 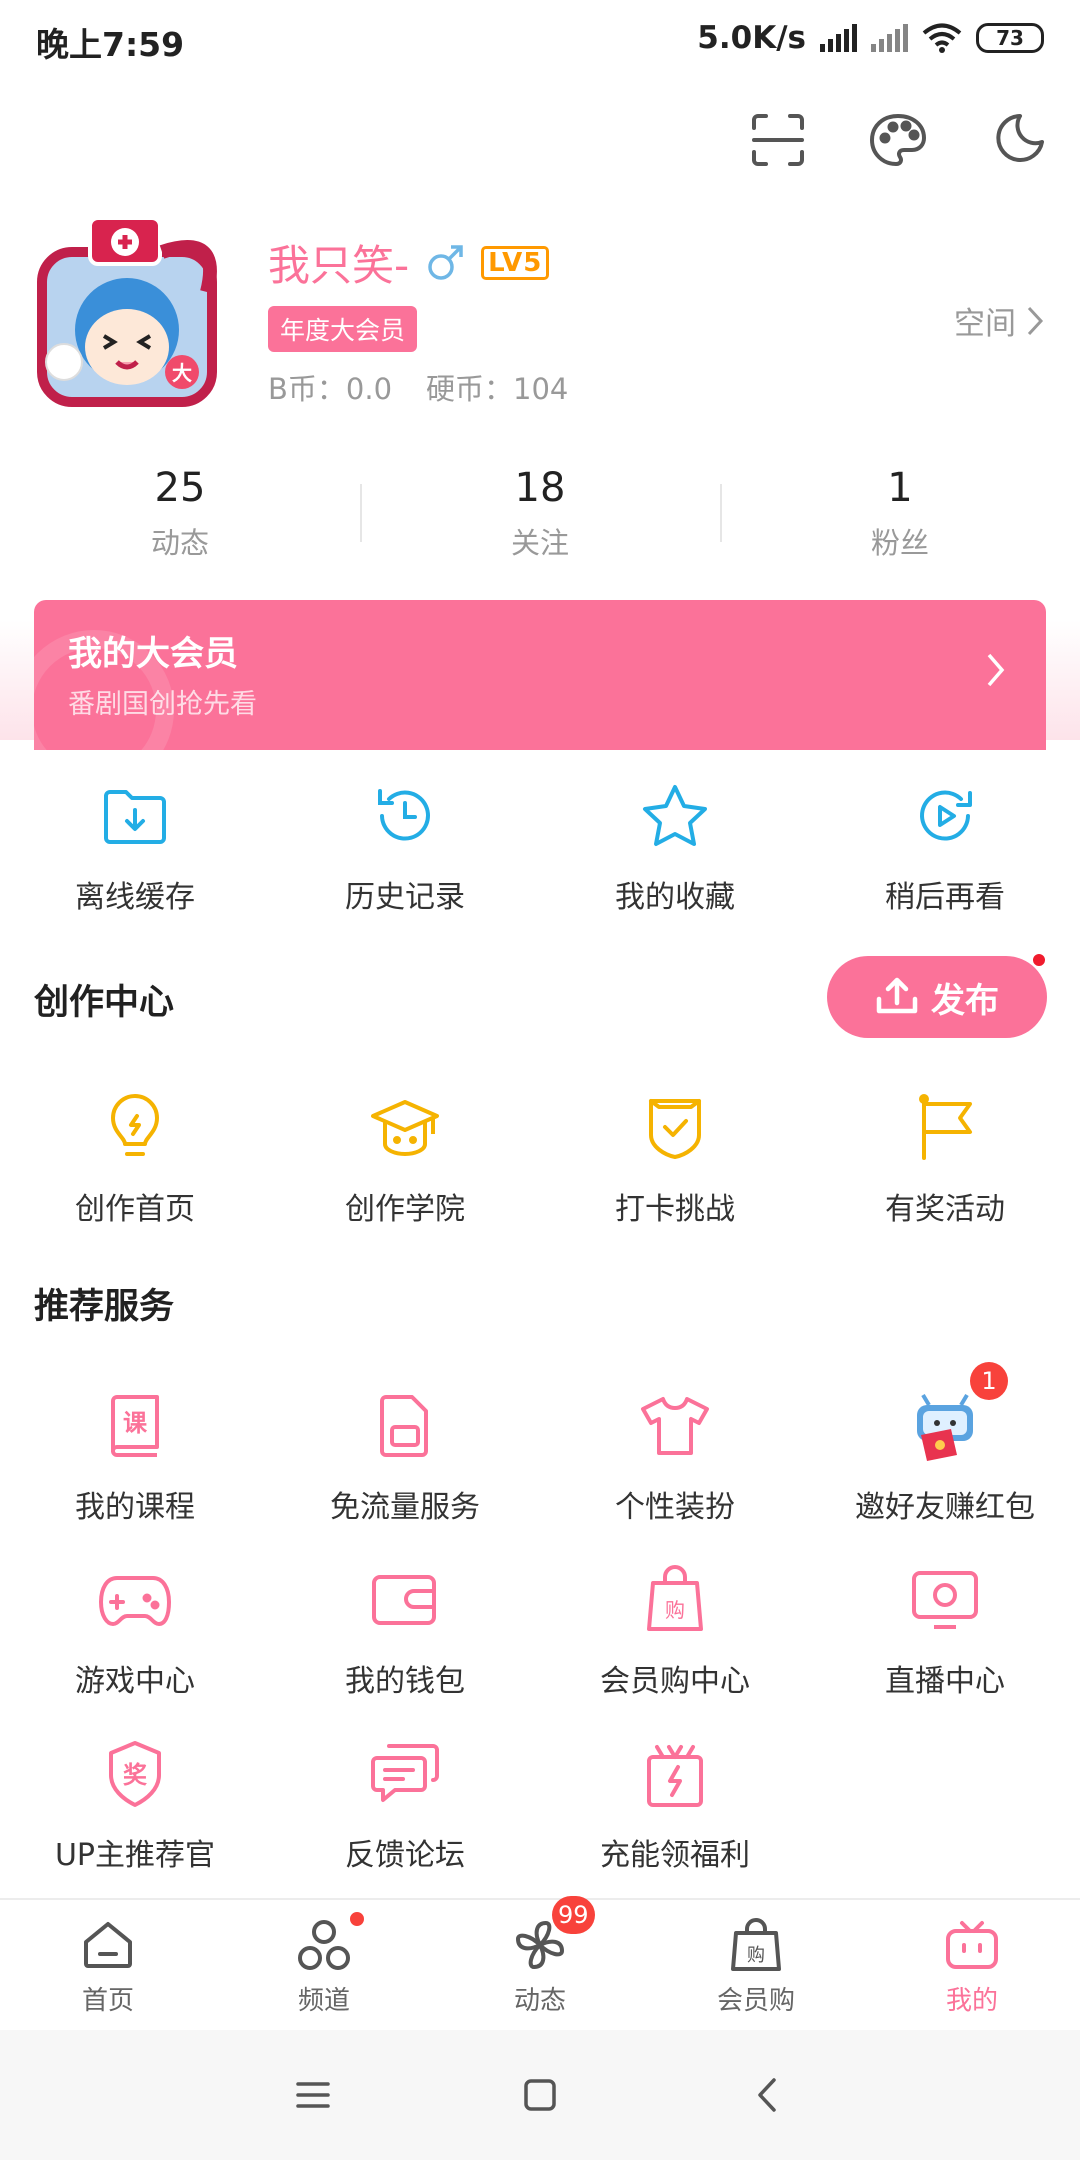 I want to click on nav-mine: 我的, so click(x=972, y=1965).